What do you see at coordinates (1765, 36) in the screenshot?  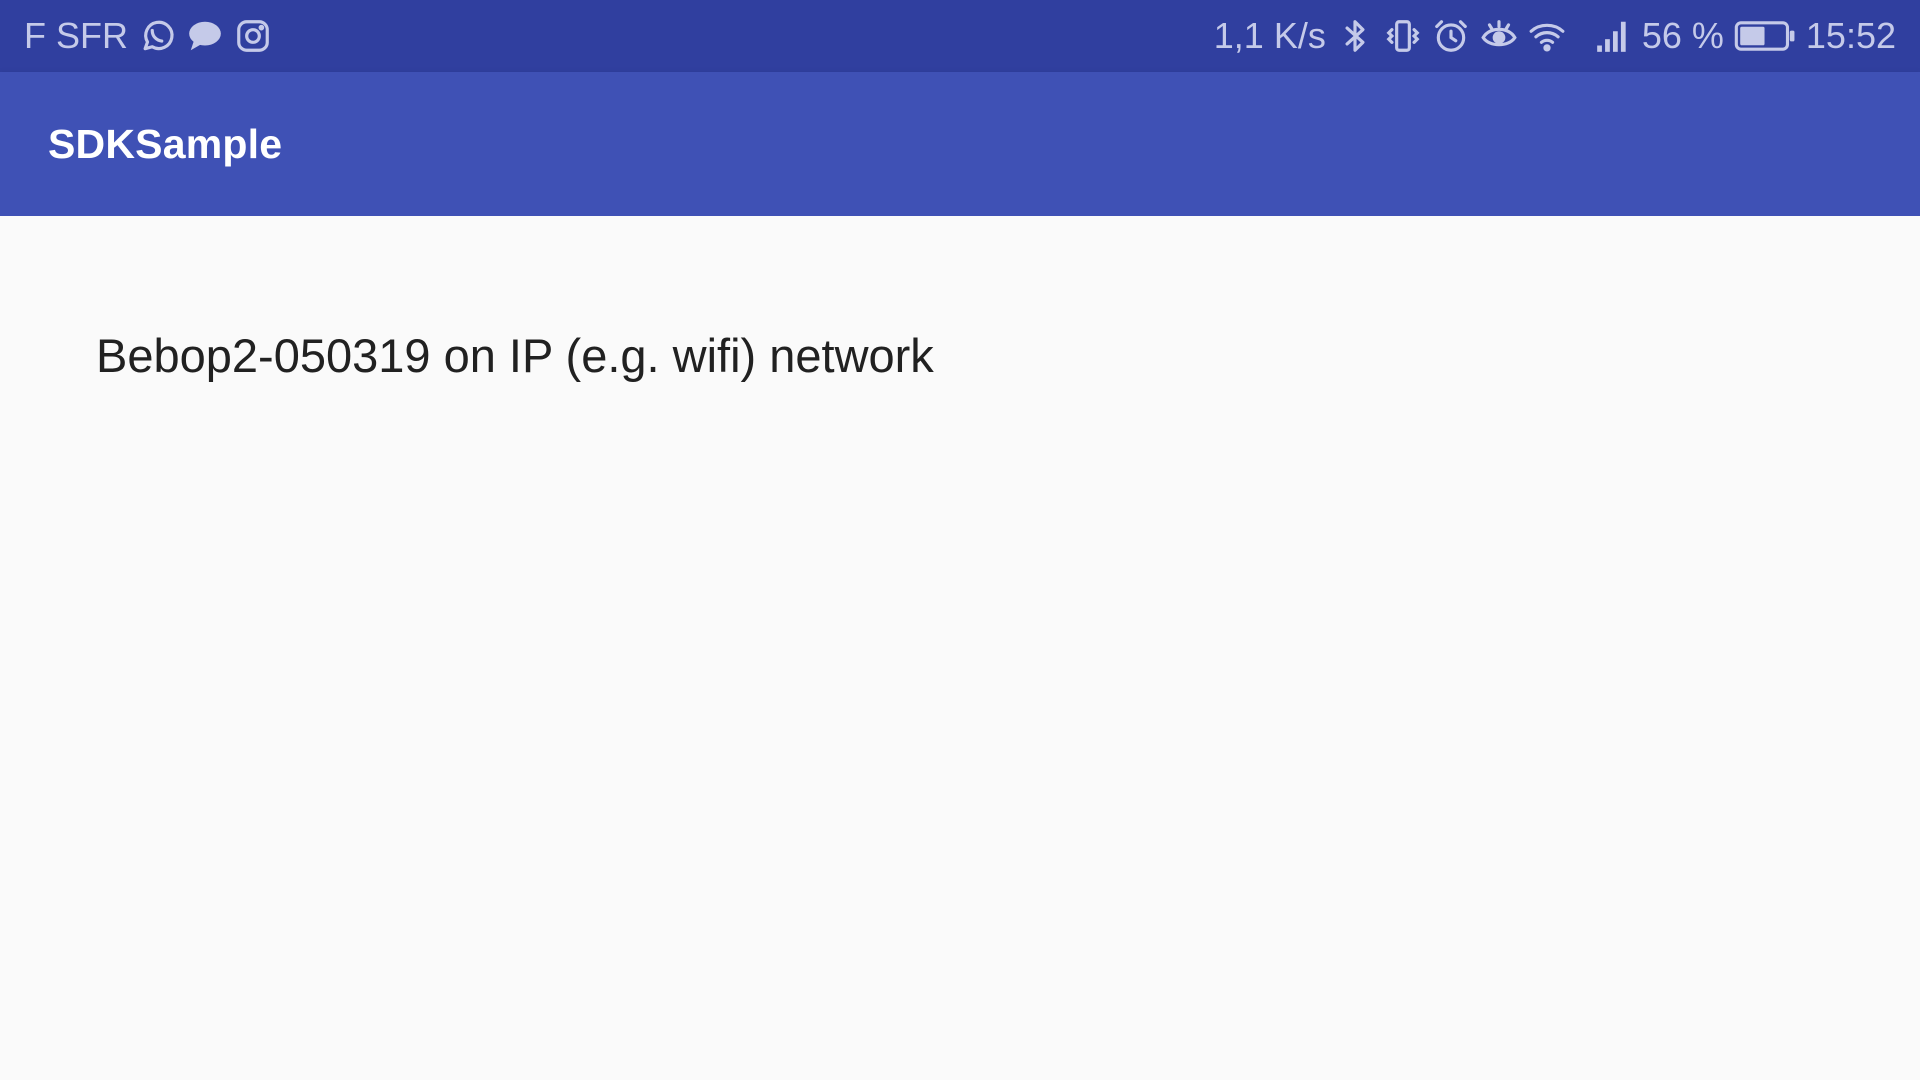 I see `battery-icon` at bounding box center [1765, 36].